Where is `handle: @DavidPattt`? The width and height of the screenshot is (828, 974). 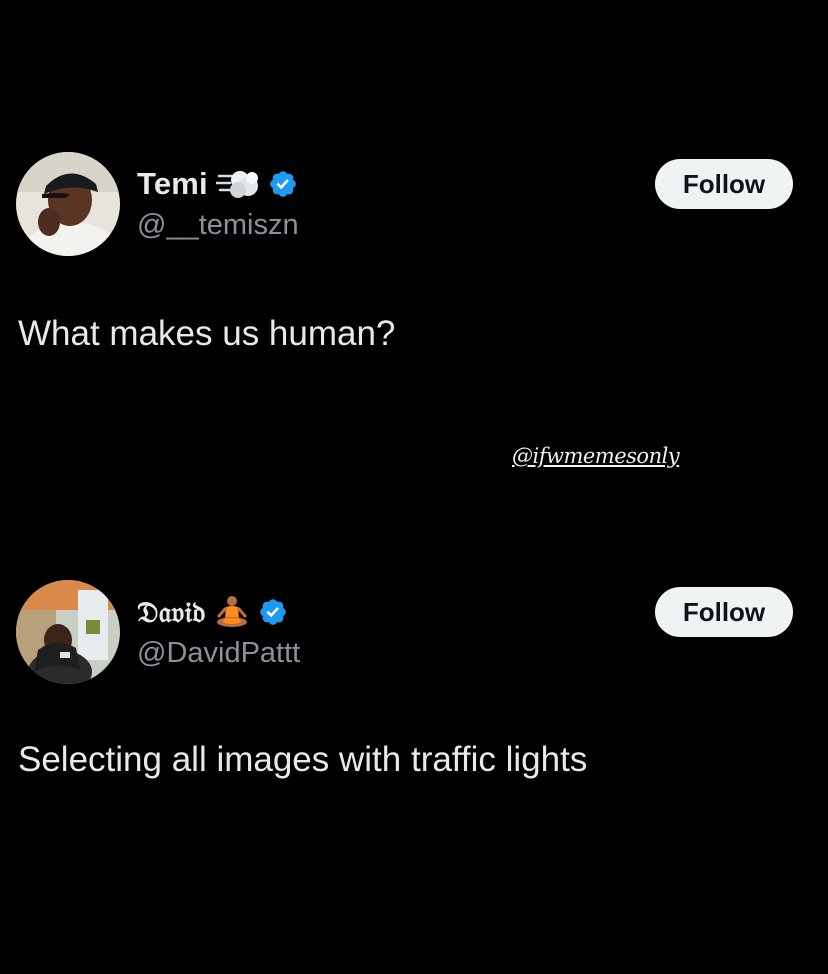 handle: @DavidPattt is located at coordinates (218, 653).